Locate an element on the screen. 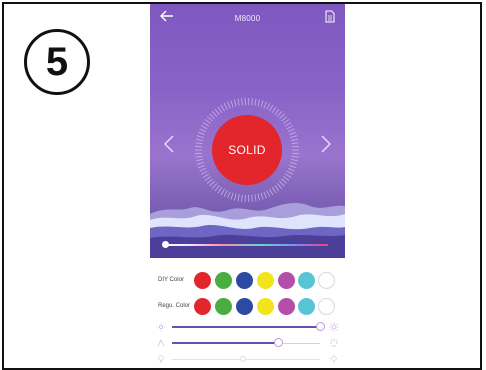  diy-swatch-green is located at coordinates (223, 280).